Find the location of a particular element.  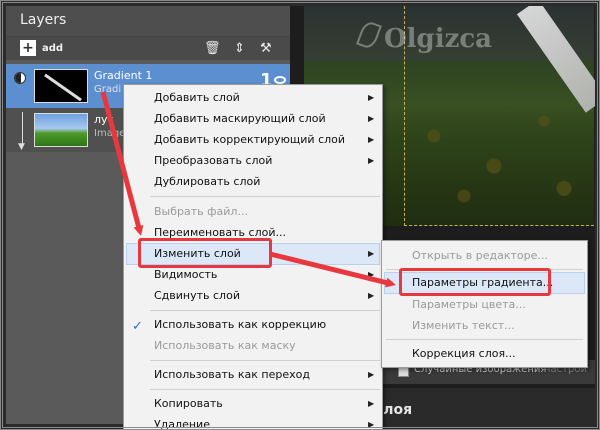

add-label: add is located at coordinates (53, 48).